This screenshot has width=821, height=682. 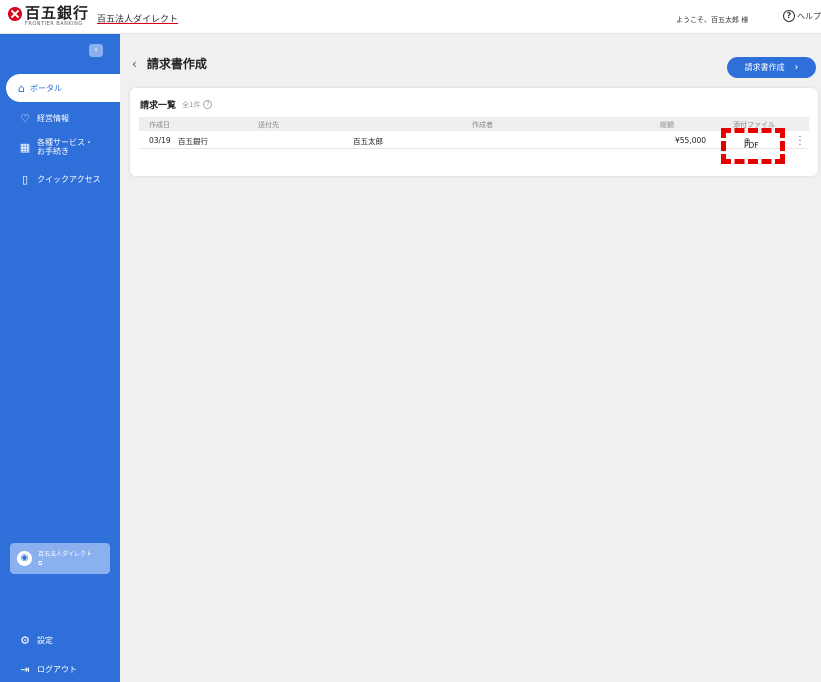 What do you see at coordinates (208, 104) in the screenshot?
I see `help-question-icon: ?` at bounding box center [208, 104].